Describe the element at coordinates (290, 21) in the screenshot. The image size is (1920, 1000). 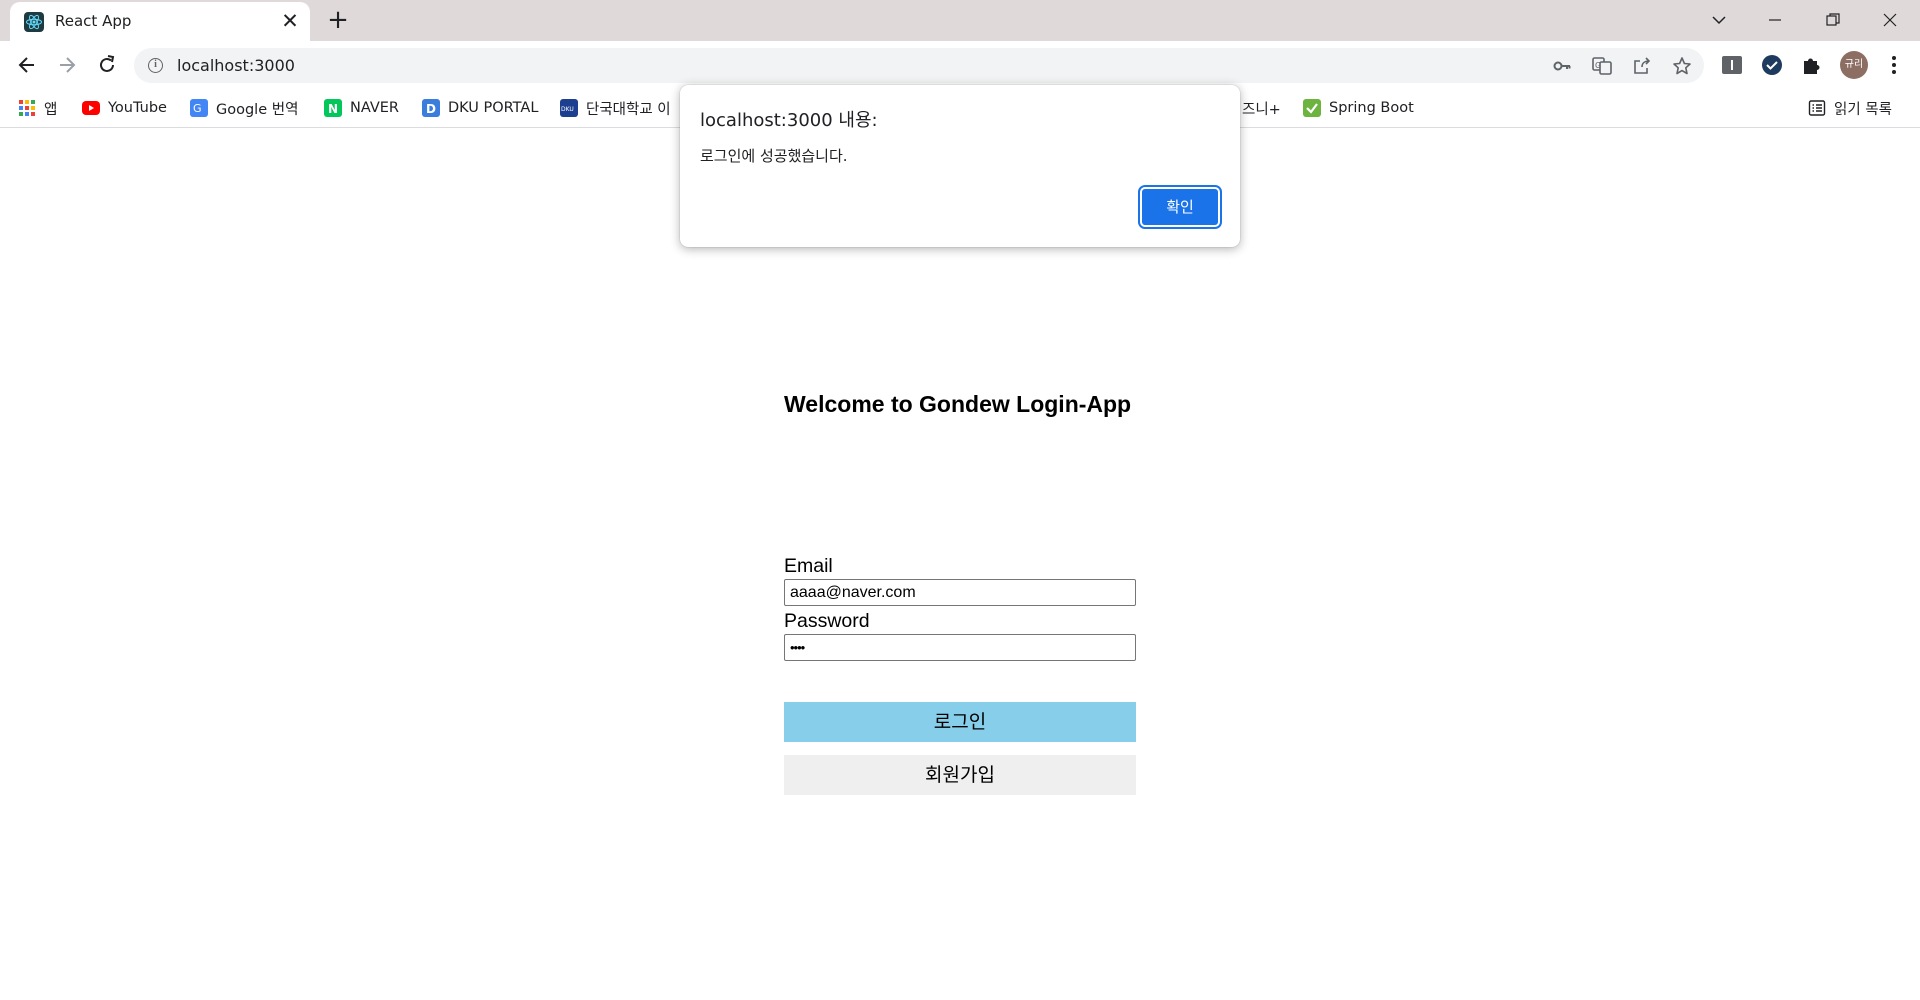
I see `close-tab-icon: ✕` at that location.